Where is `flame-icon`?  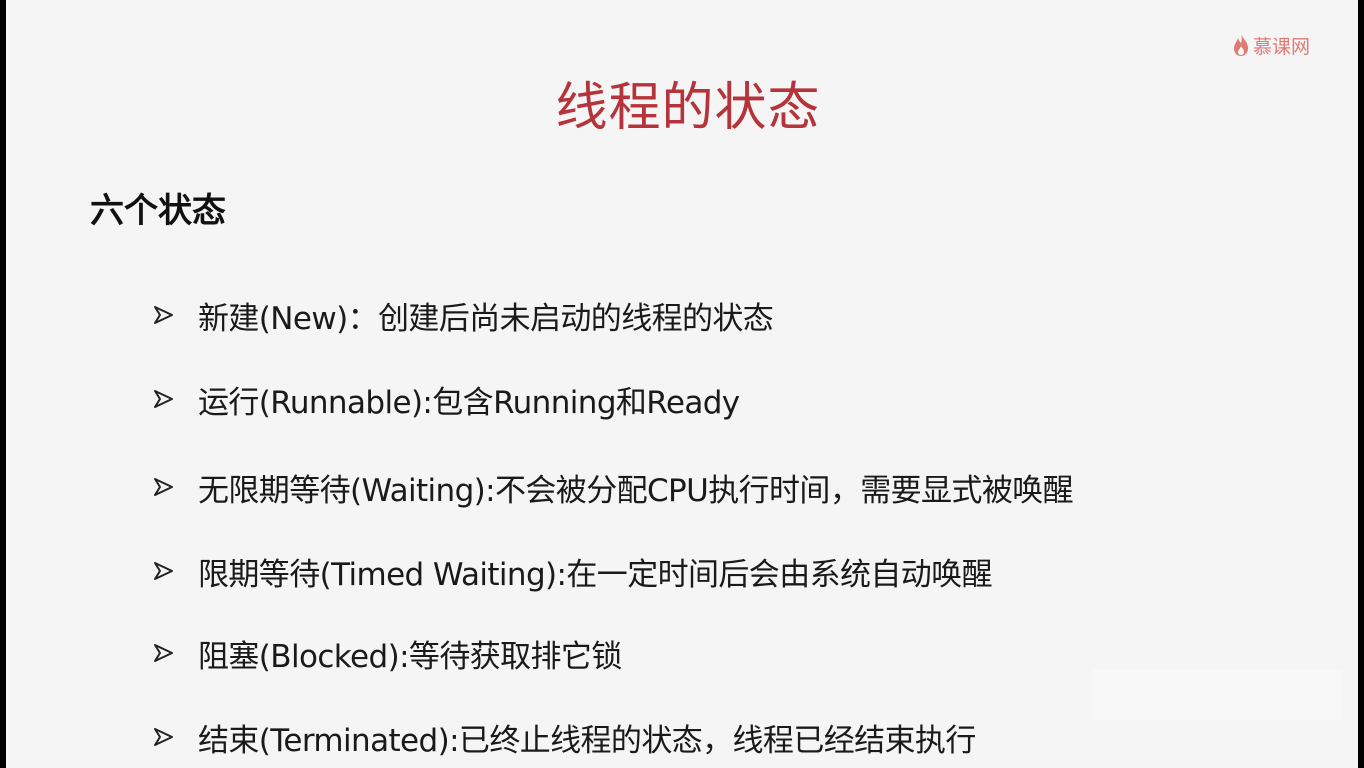 flame-icon is located at coordinates (1241, 45).